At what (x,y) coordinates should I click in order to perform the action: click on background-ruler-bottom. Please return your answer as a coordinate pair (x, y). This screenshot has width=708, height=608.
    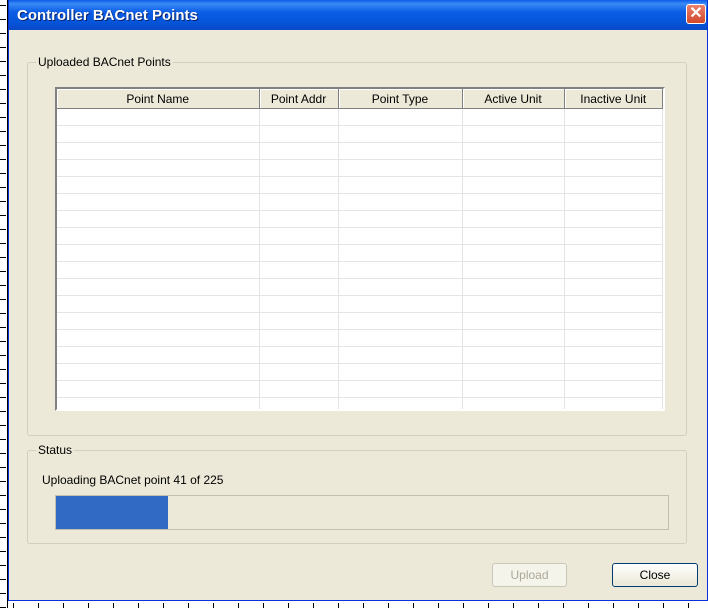
    Looking at the image, I should click on (354, 604).